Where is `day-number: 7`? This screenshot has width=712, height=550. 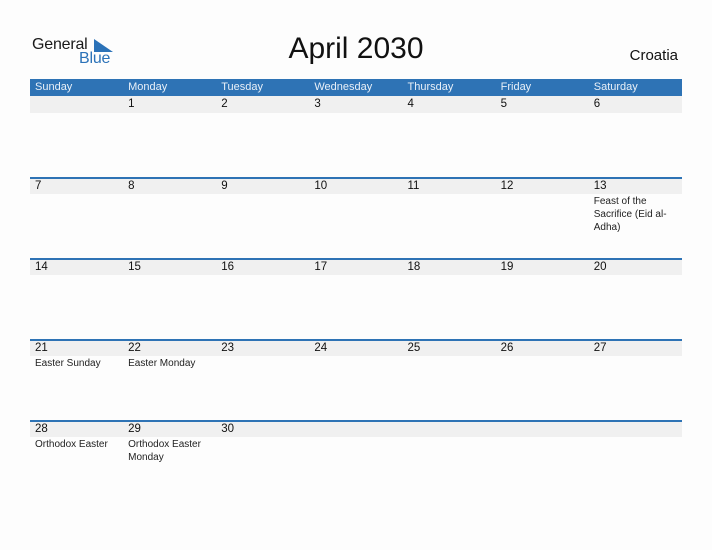 day-number: 7 is located at coordinates (38, 186).